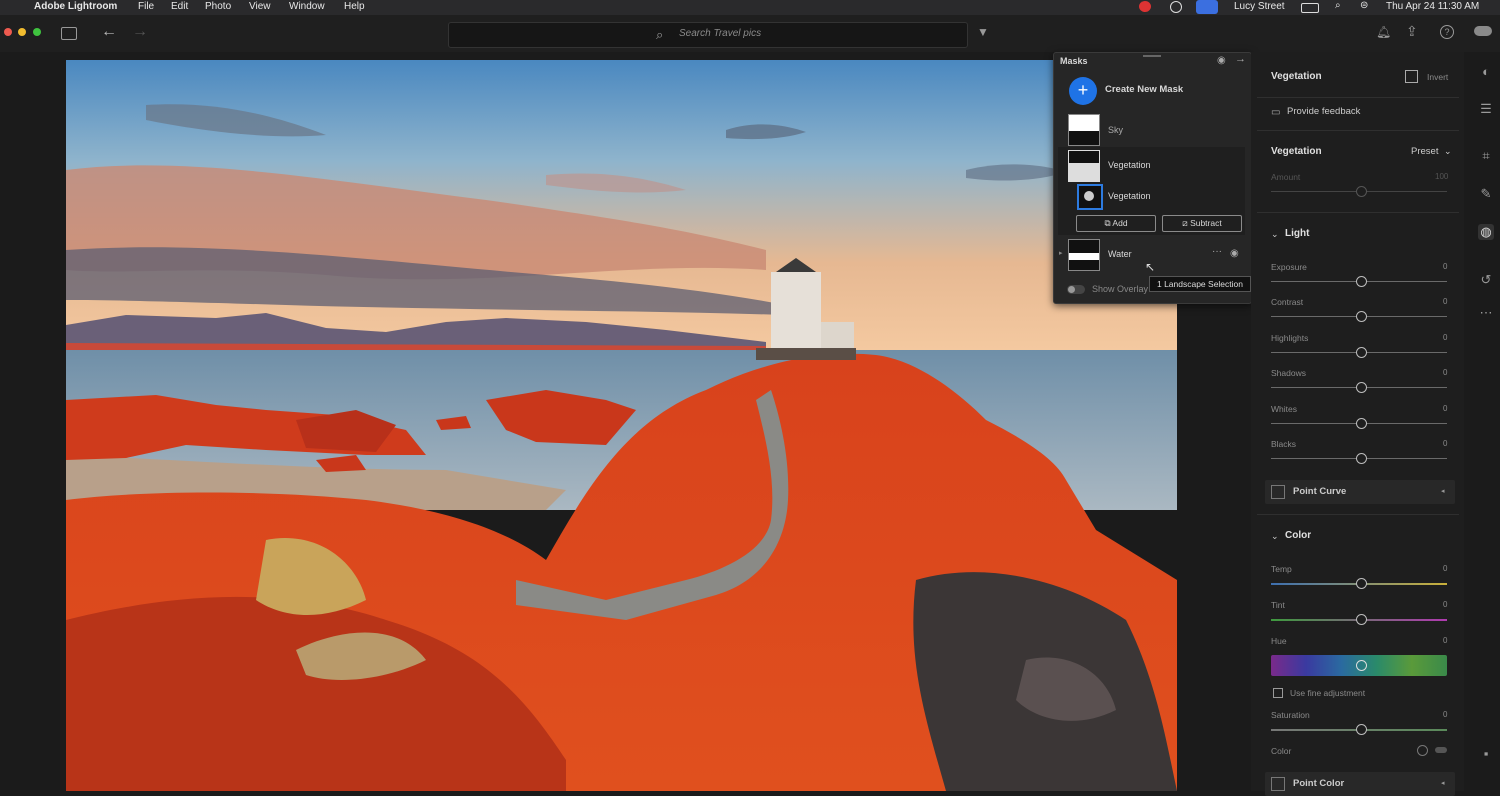 The image size is (1500, 796). What do you see at coordinates (1083, 91) in the screenshot?
I see `create-new-mask-button: +` at bounding box center [1083, 91].